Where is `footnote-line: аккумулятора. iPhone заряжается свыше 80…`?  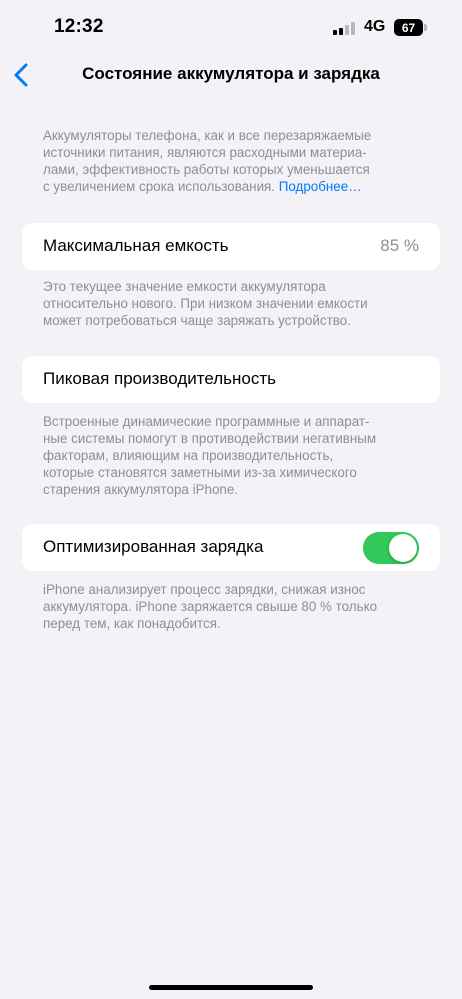
footnote-line: аккумулятора. iPhone заряжается свыше 80… is located at coordinates (210, 606).